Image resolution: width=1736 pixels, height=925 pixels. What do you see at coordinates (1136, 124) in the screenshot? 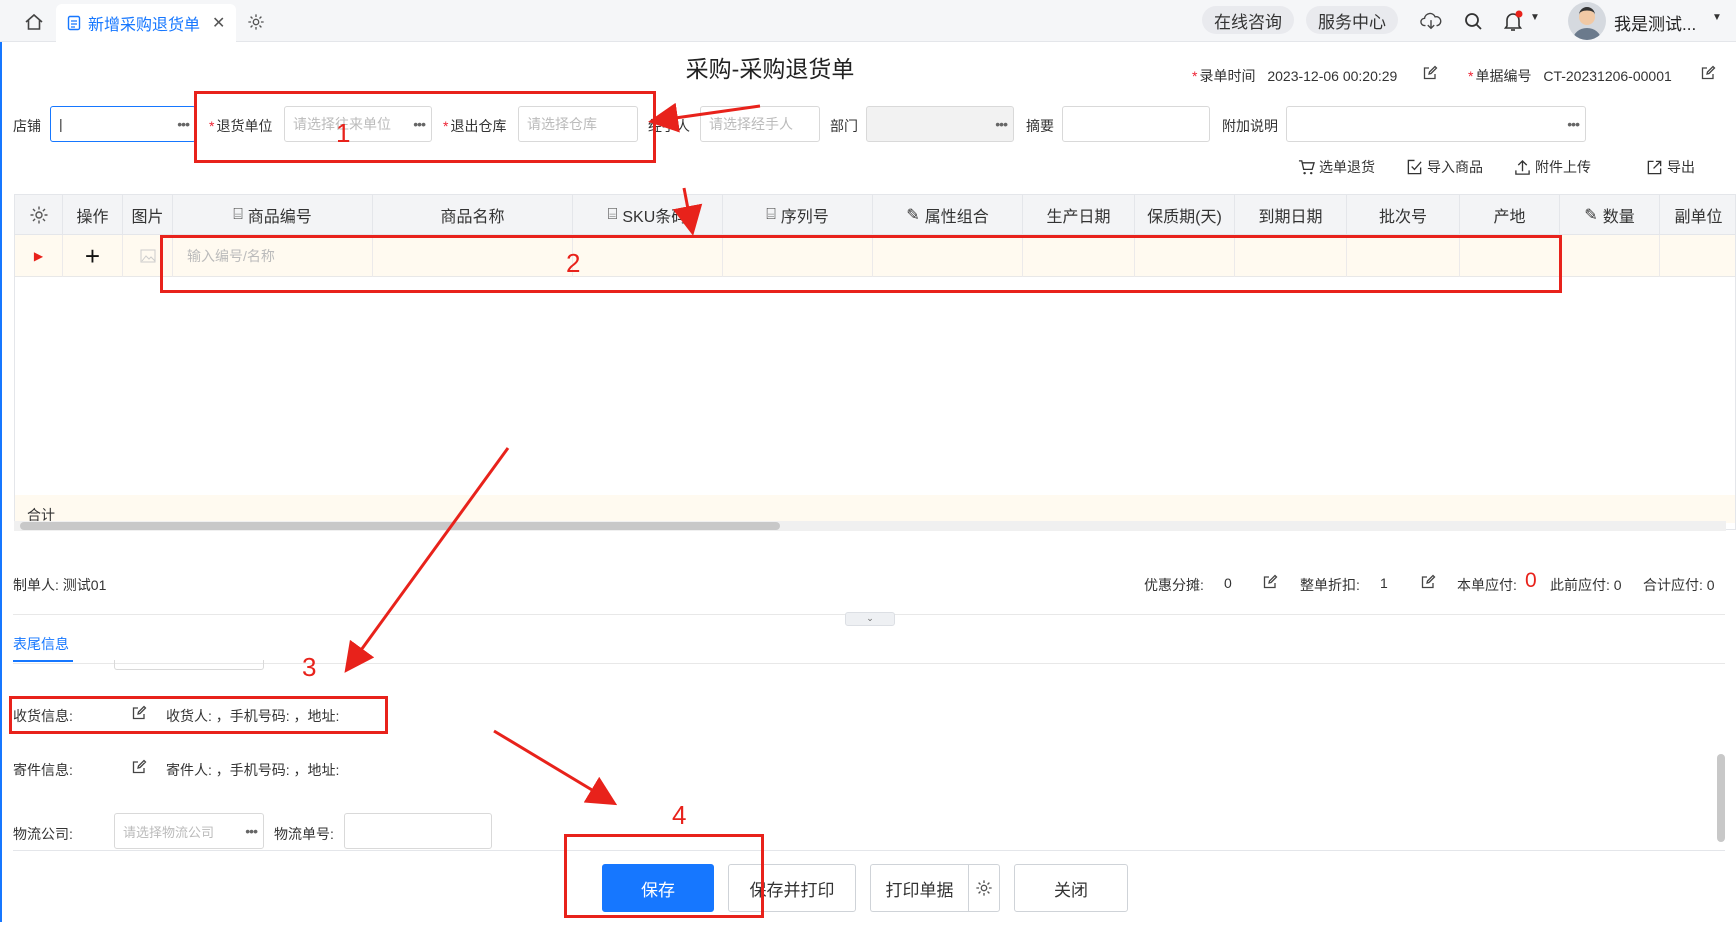
I see `summary-input` at bounding box center [1136, 124].